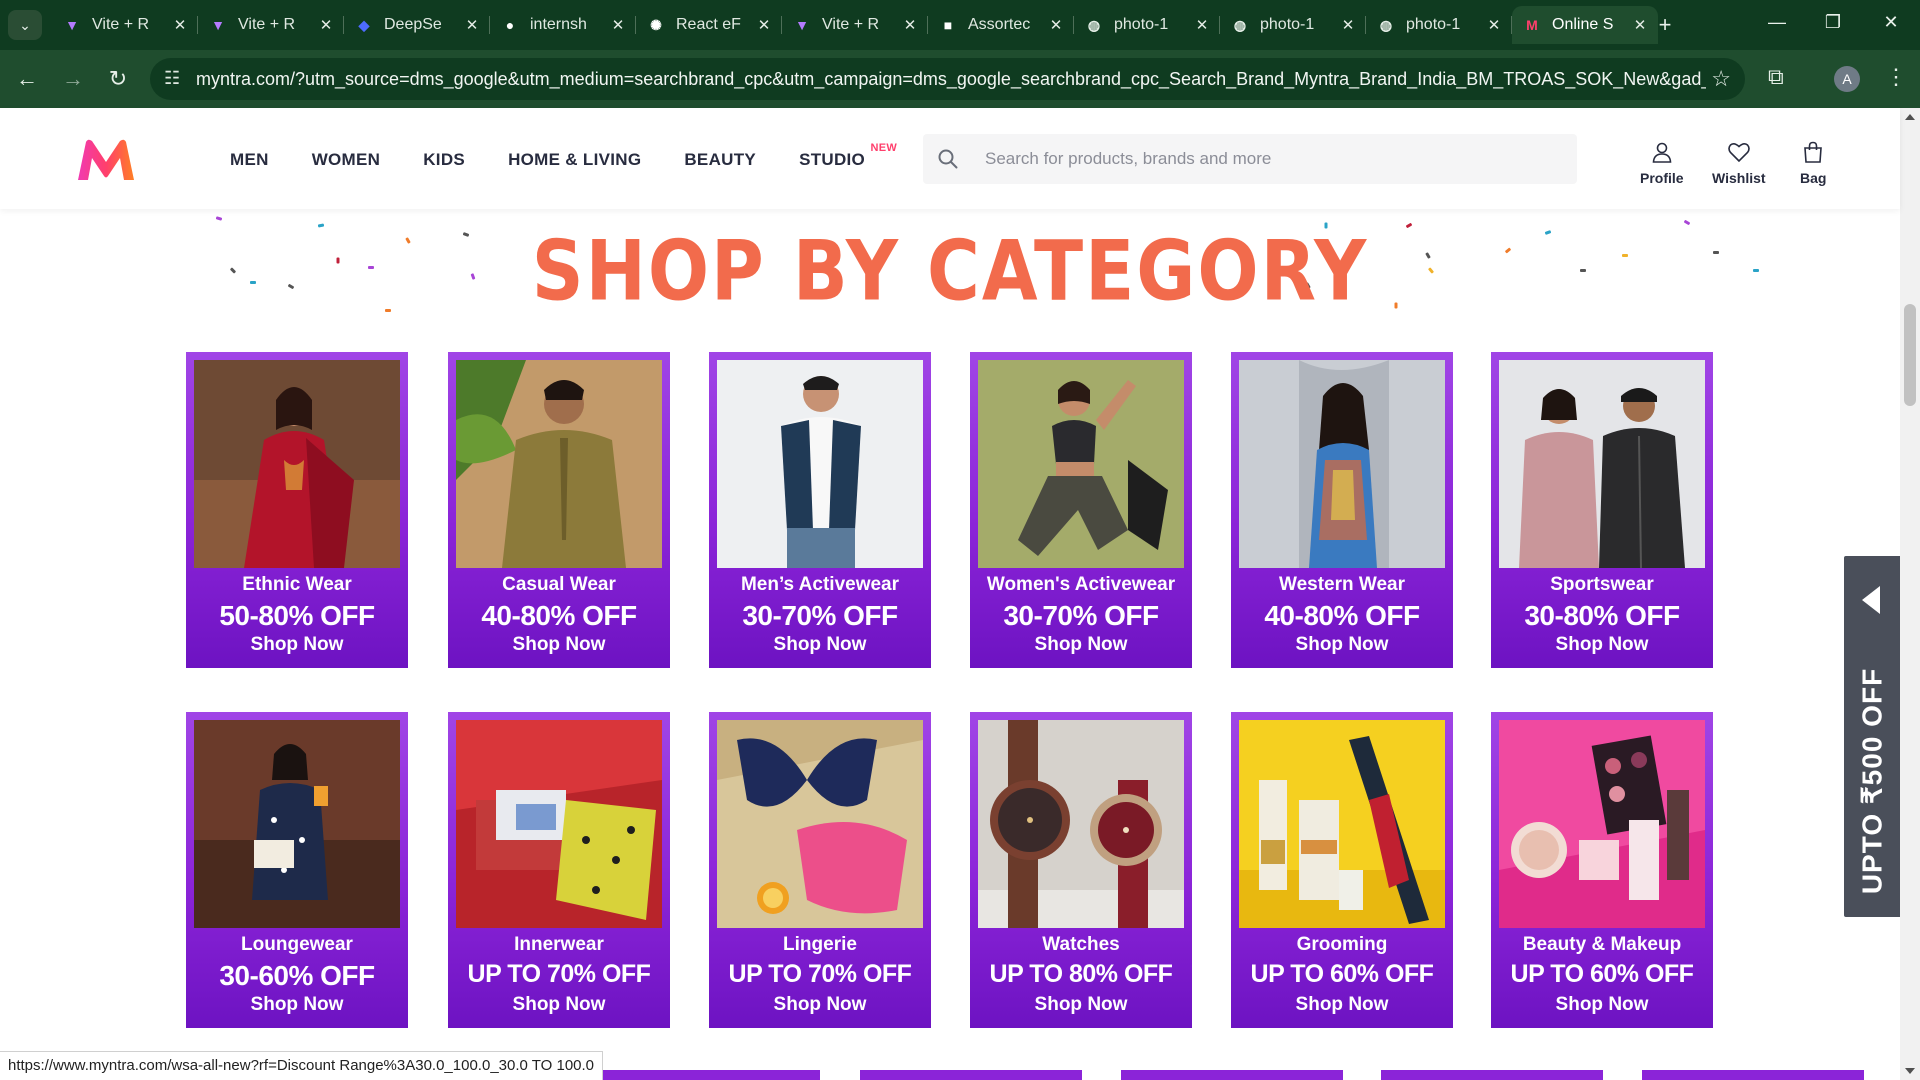 The image size is (1920, 1080). I want to click on profile-avatar: A, so click(1847, 79).